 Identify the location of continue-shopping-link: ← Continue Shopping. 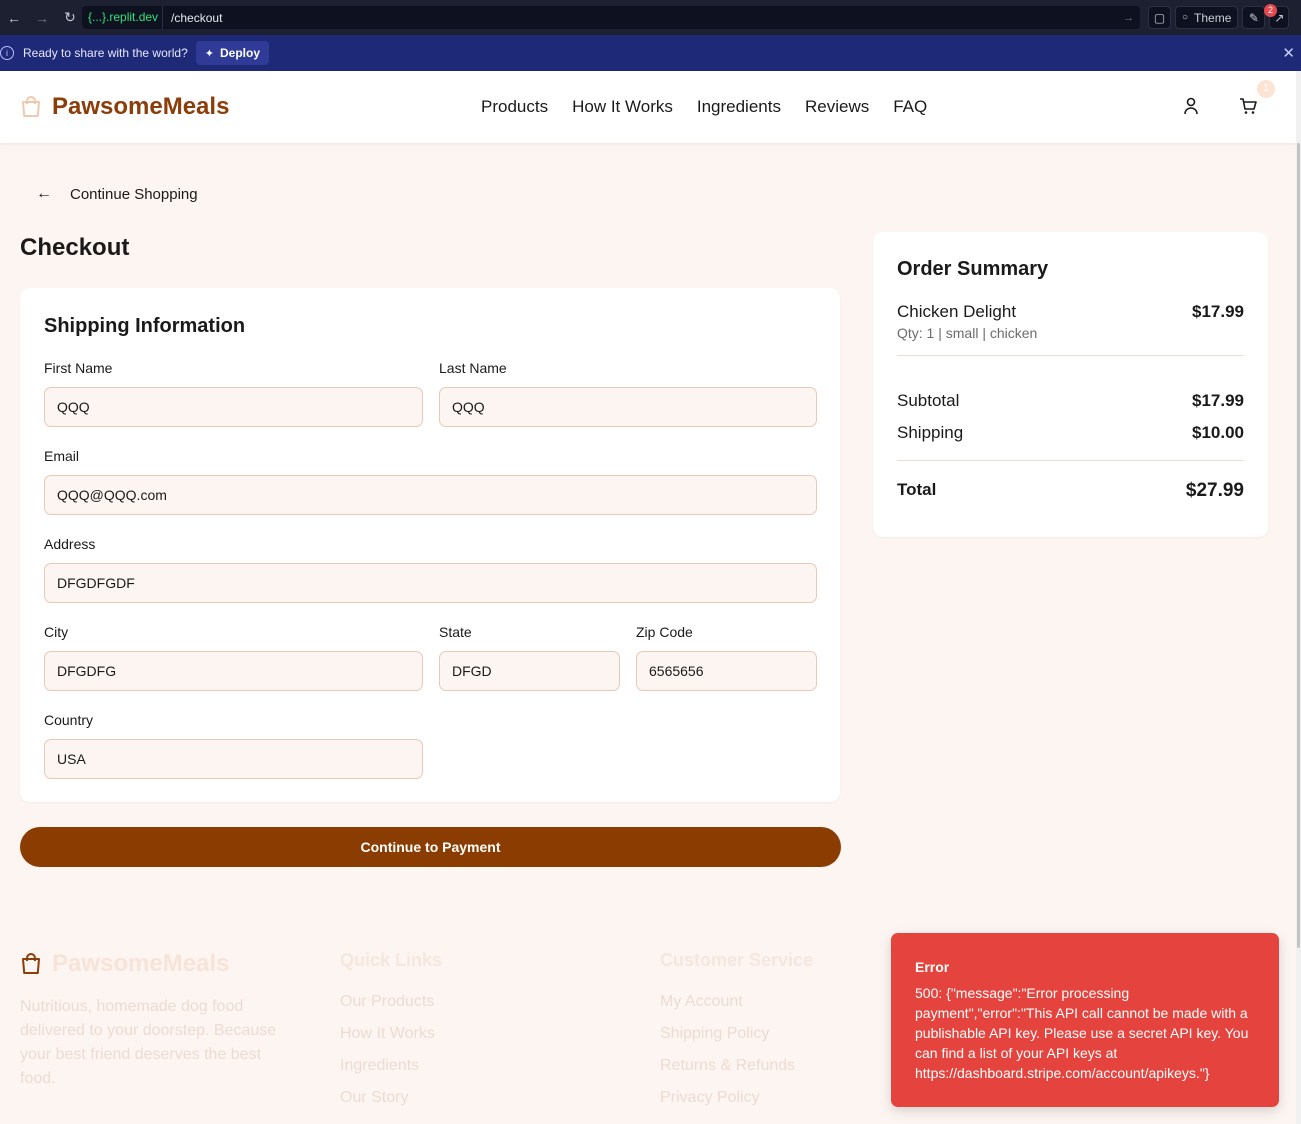
(117, 194).